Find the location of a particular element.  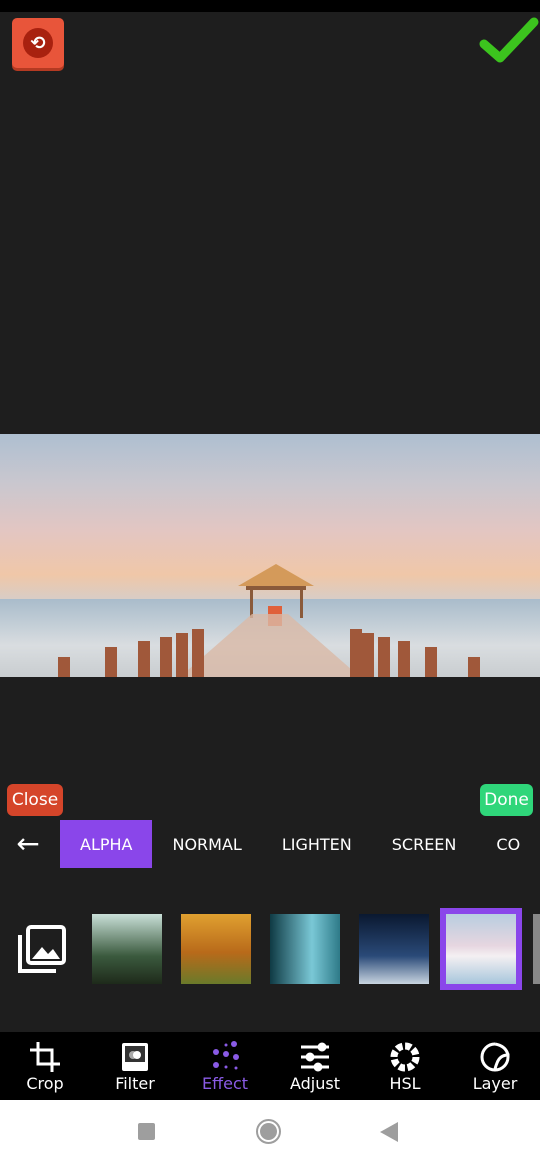

nav-label: Adjust is located at coordinates (314, 1083).